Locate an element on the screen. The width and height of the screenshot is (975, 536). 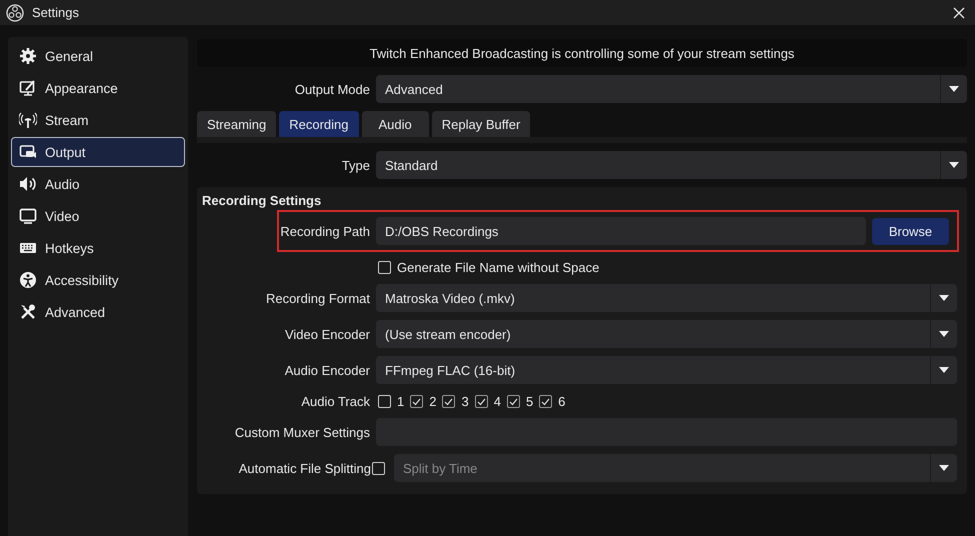
person-icon is located at coordinates (28, 280).